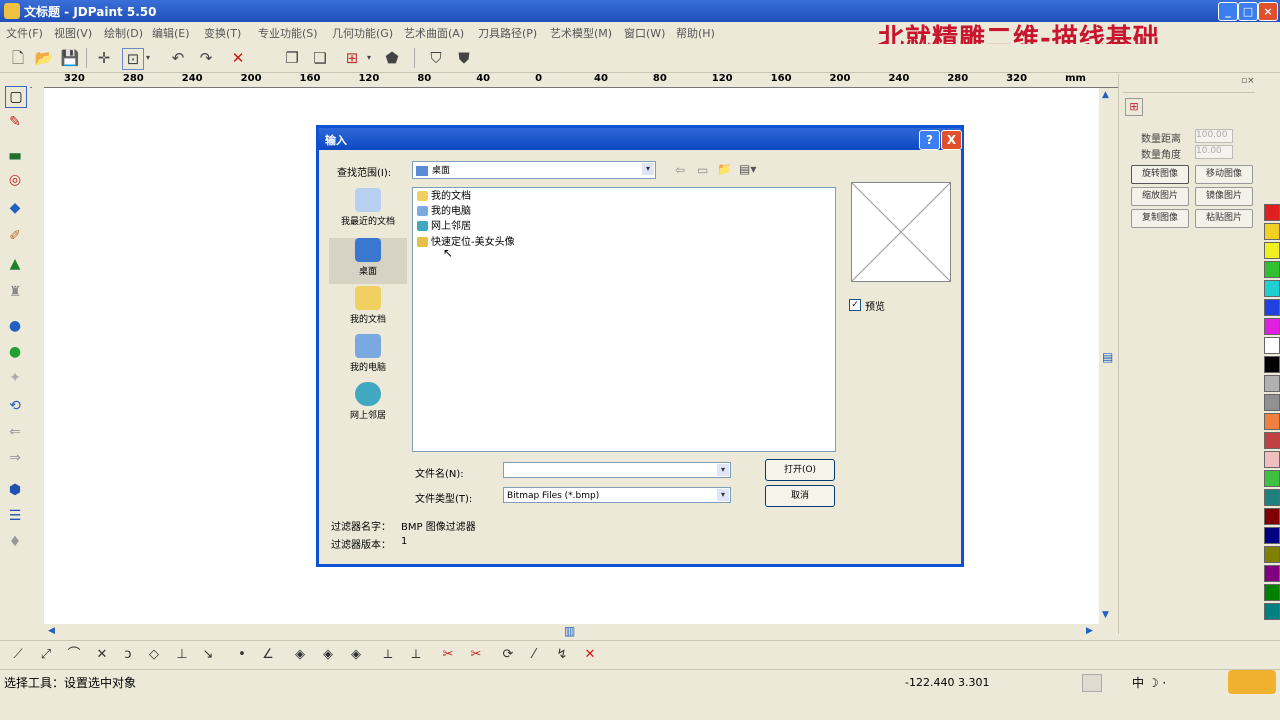 The width and height of the screenshot is (1280, 720). Describe the element at coordinates (617, 470) in the screenshot. I see `filename-input: ▾` at that location.